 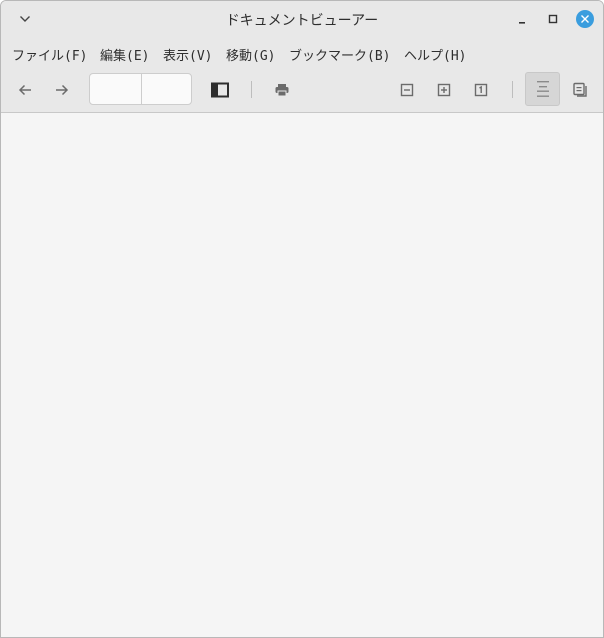 I want to click on sidebar-toggle-button, so click(x=220, y=90).